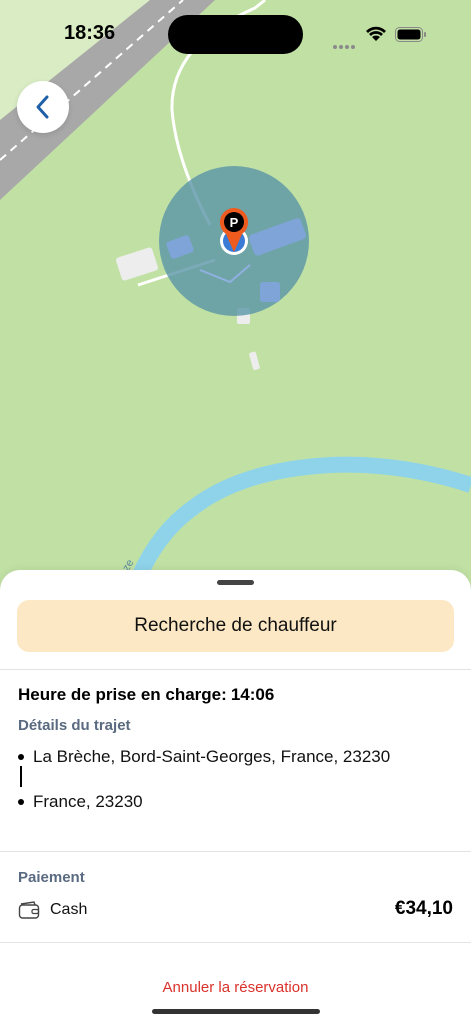 The width and height of the screenshot is (471, 1024). I want to click on fare-amount: €34,10, so click(423, 908).